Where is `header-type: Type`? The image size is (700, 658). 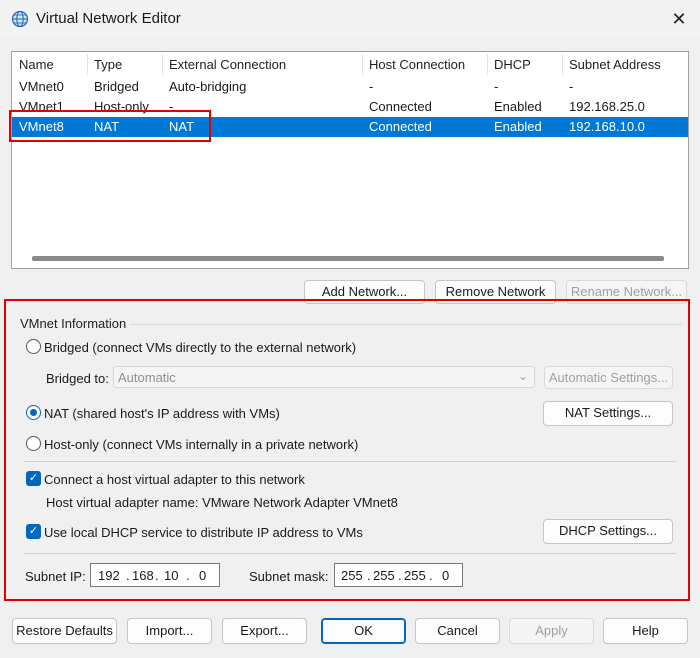 header-type: Type is located at coordinates (108, 64).